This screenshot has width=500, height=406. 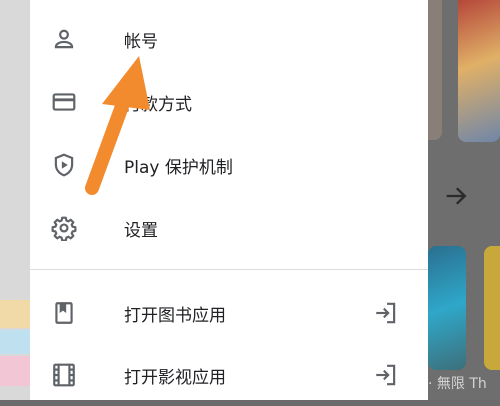 I want to click on drawer-item-payment-methods: 付款方式, so click(x=229, y=102).